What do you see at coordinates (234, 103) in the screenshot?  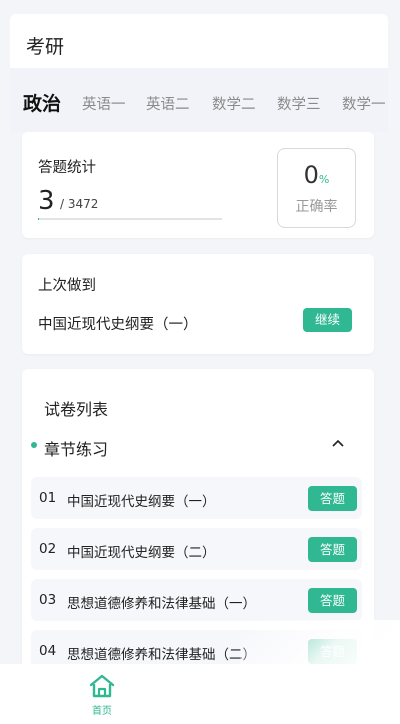 I see `tab-math-2: 数学二` at bounding box center [234, 103].